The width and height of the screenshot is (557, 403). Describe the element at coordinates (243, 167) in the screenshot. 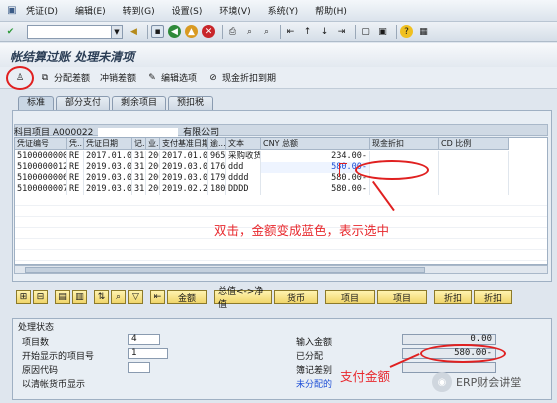

I see `table-cell-text: ddd` at that location.